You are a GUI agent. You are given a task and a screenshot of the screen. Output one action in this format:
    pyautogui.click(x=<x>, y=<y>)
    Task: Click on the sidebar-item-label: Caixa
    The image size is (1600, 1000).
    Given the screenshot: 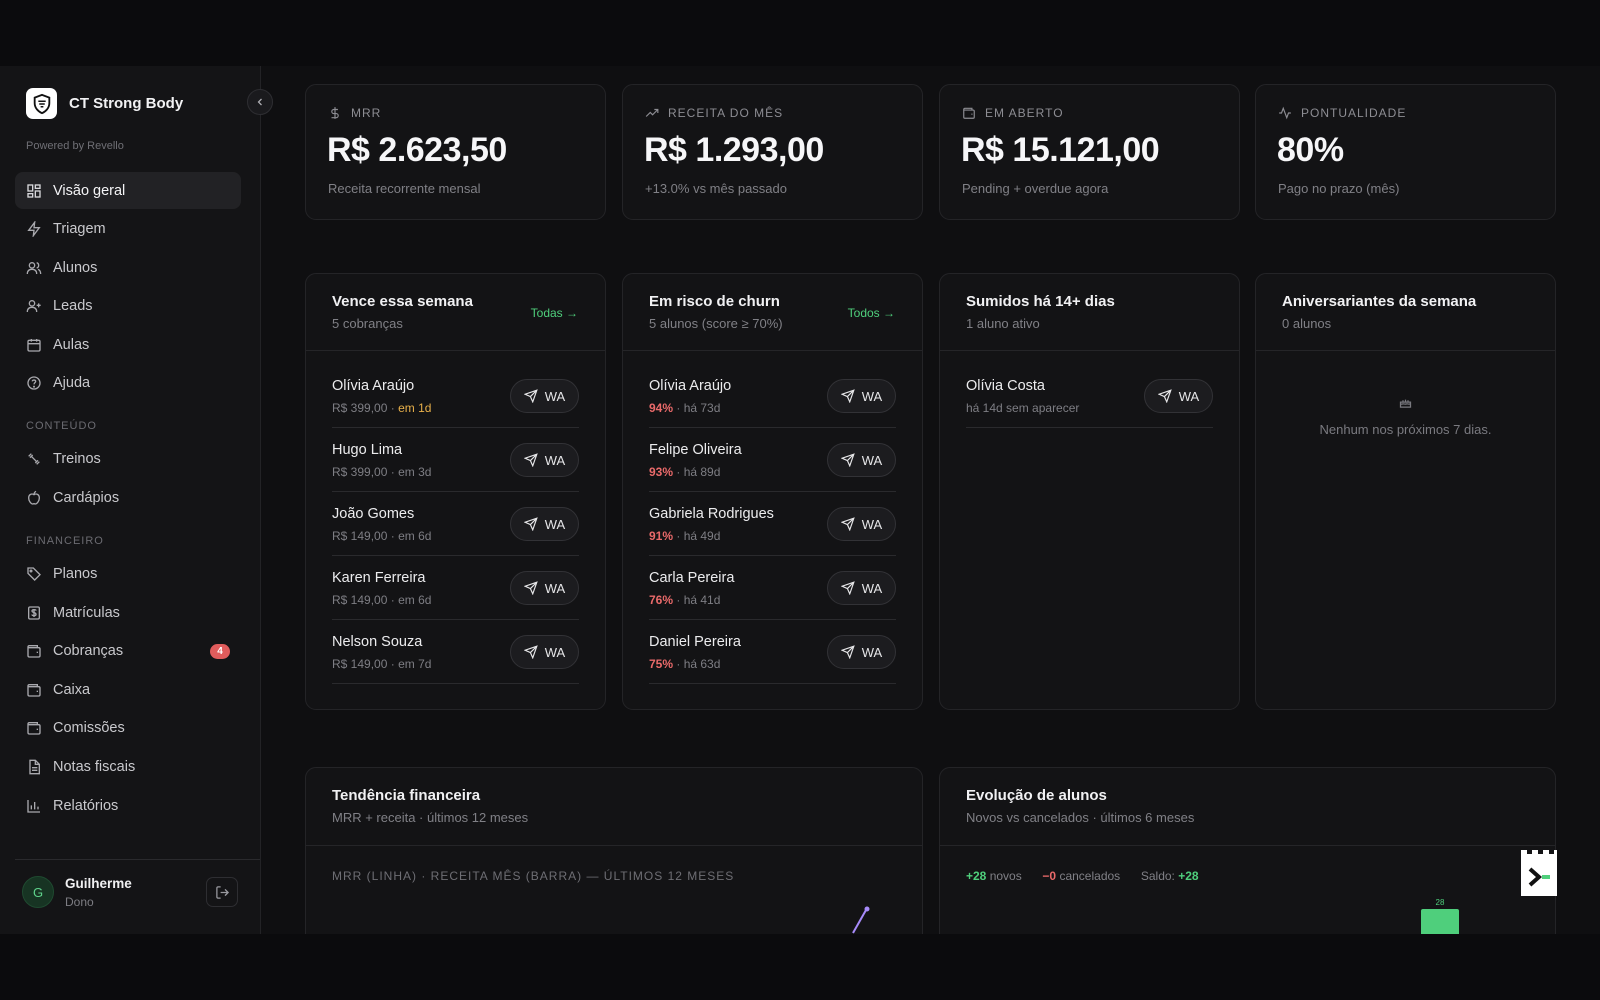 What is the action you would take?
    pyautogui.click(x=72, y=689)
    